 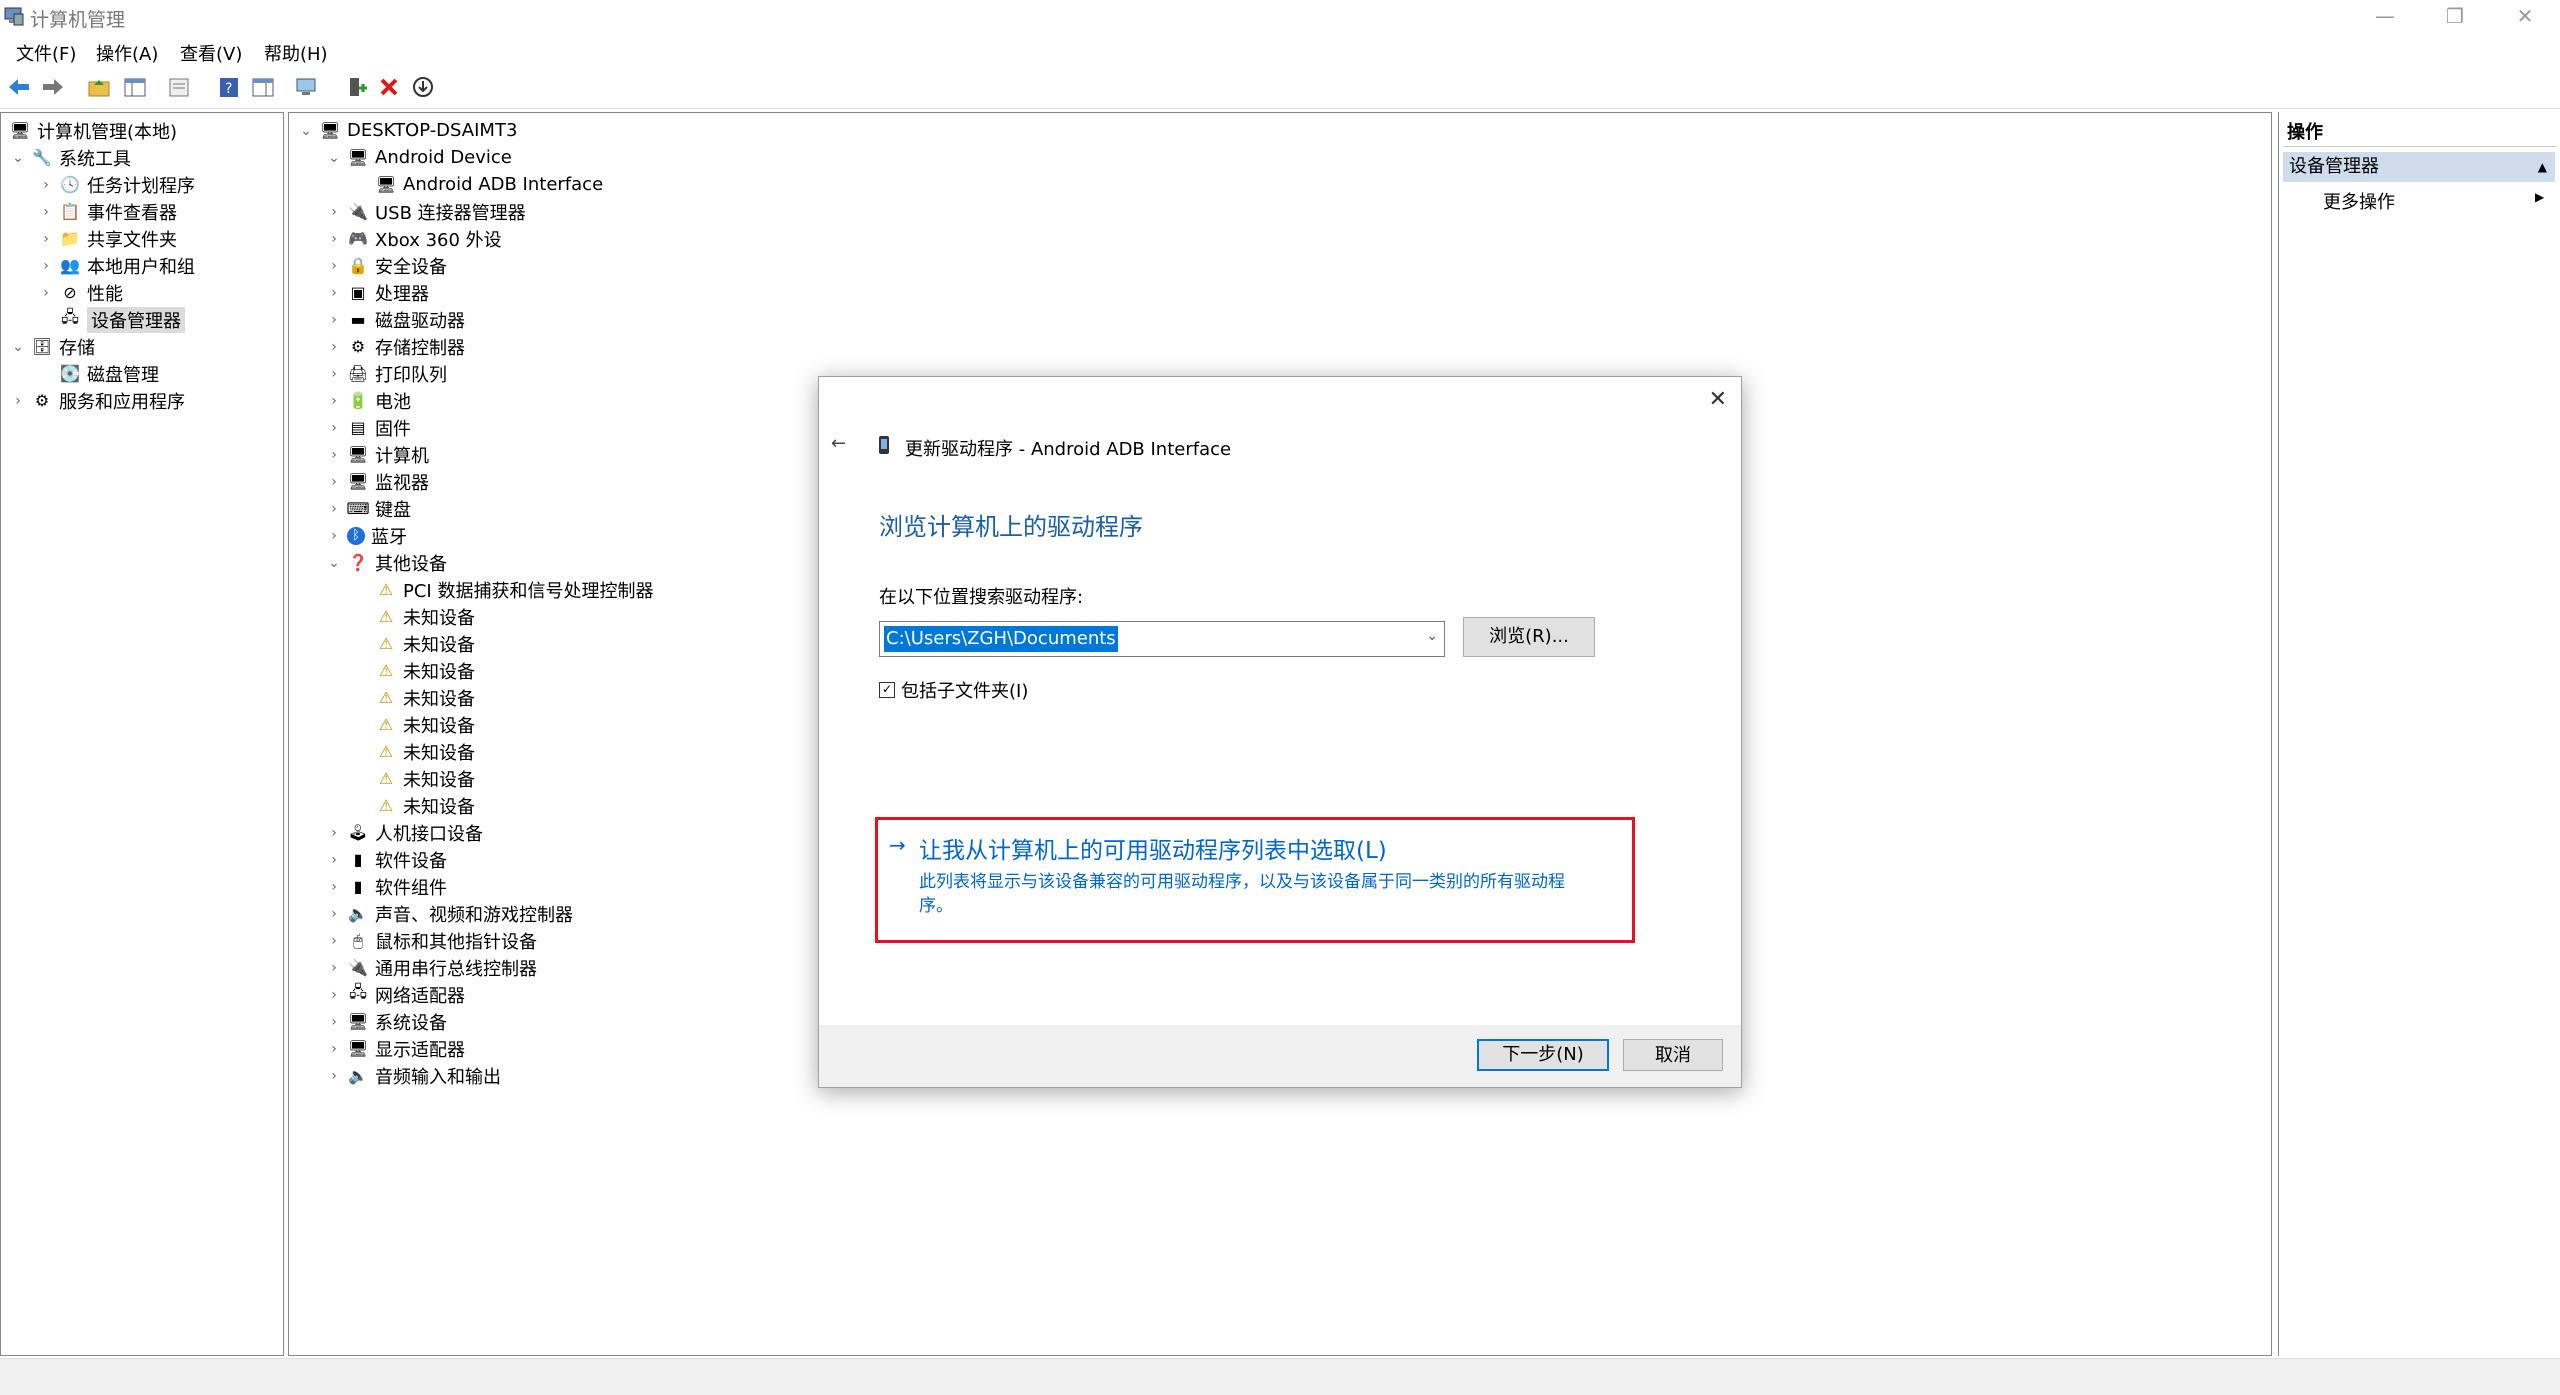 What do you see at coordinates (111, 319) in the screenshot?
I see `nav-tree-item: 🖧 设备管理器` at bounding box center [111, 319].